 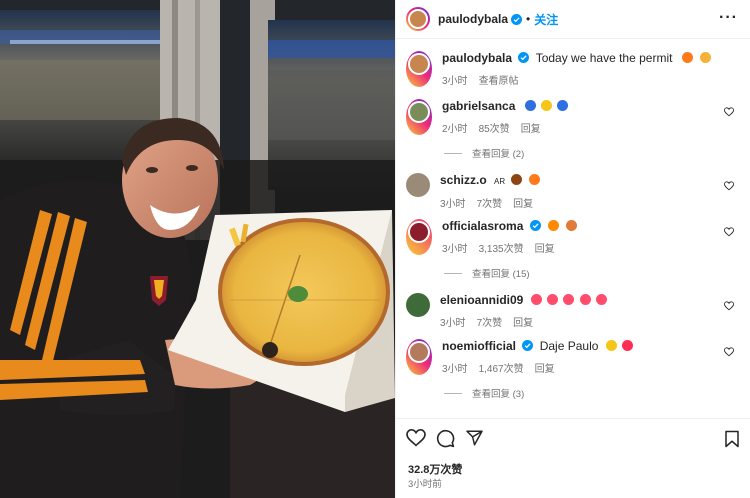 I want to click on comment-username: elenioannidi09, so click(x=481, y=300).